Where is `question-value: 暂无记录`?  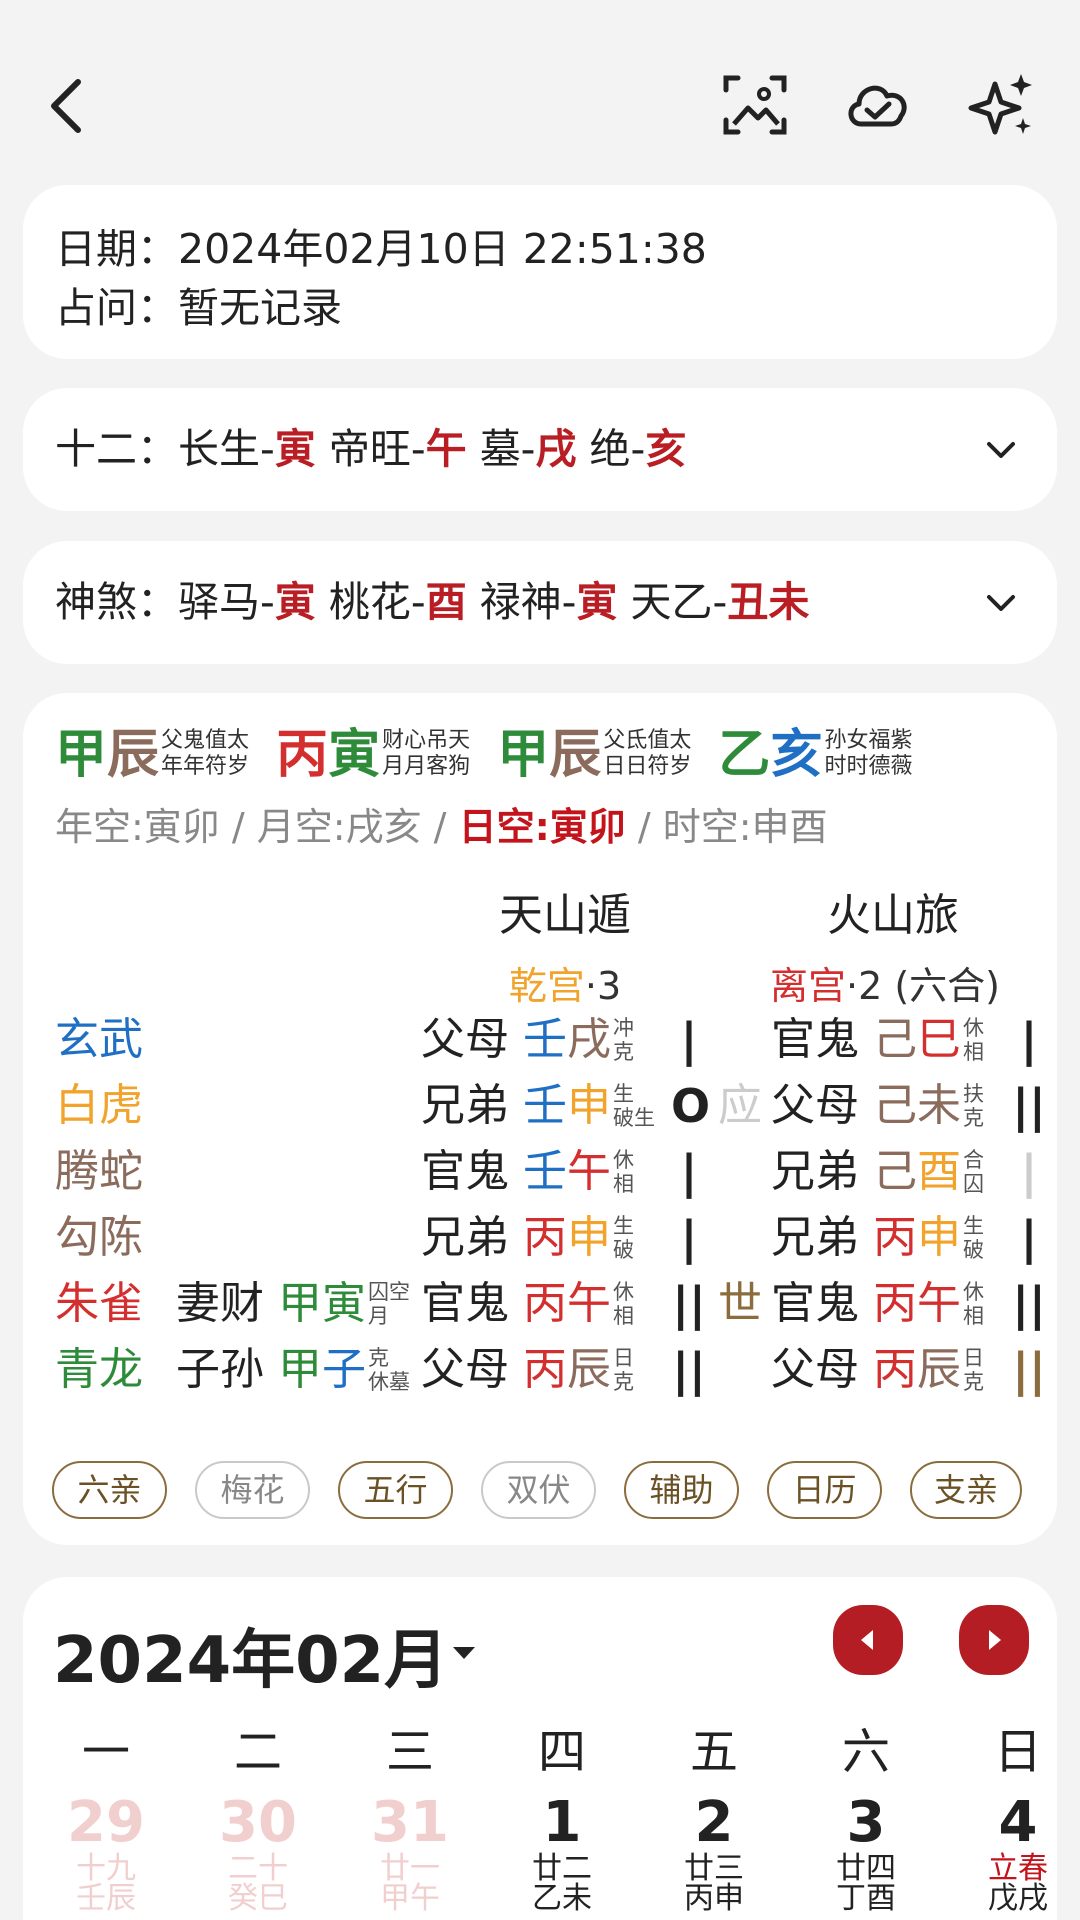 question-value: 暂无记录 is located at coordinates (260, 308).